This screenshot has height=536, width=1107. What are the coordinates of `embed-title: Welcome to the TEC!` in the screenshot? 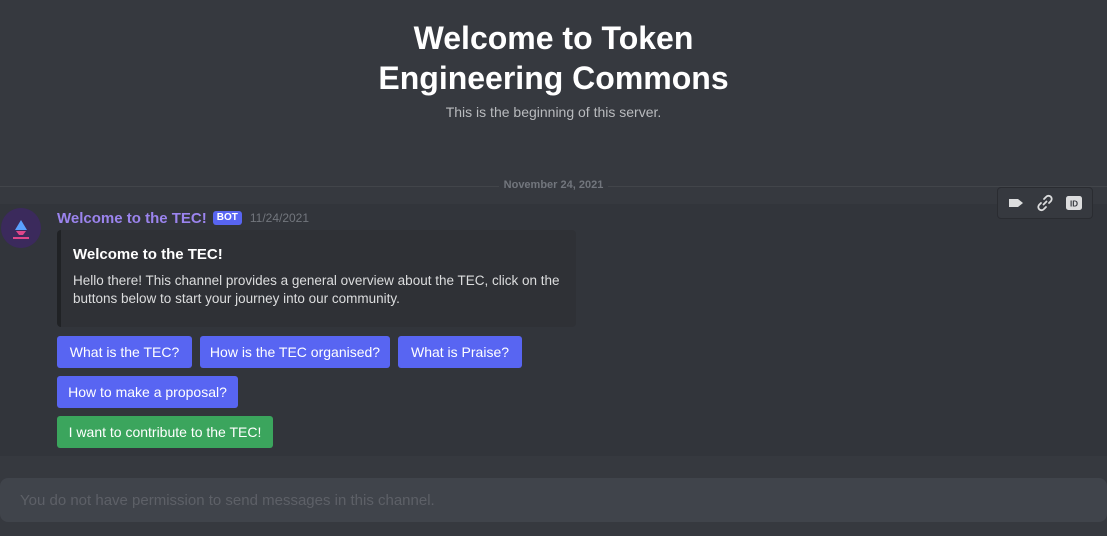 It's located at (148, 254).